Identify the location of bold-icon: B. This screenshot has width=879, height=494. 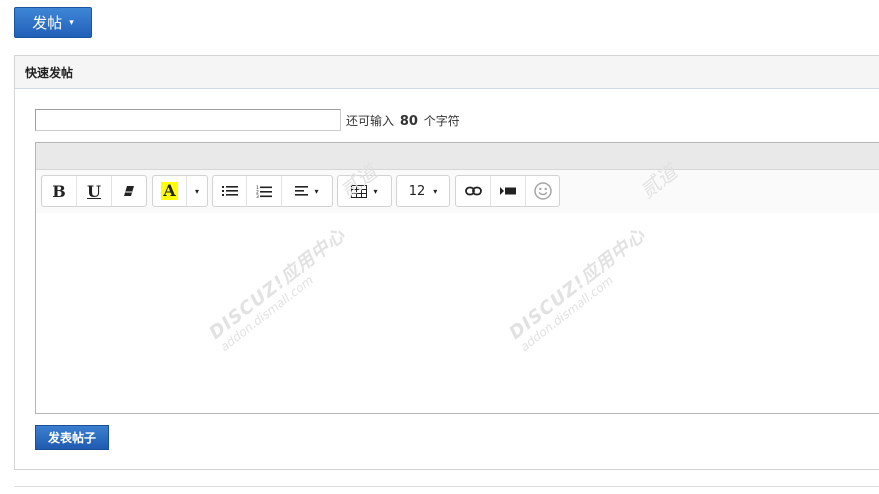
(59, 191).